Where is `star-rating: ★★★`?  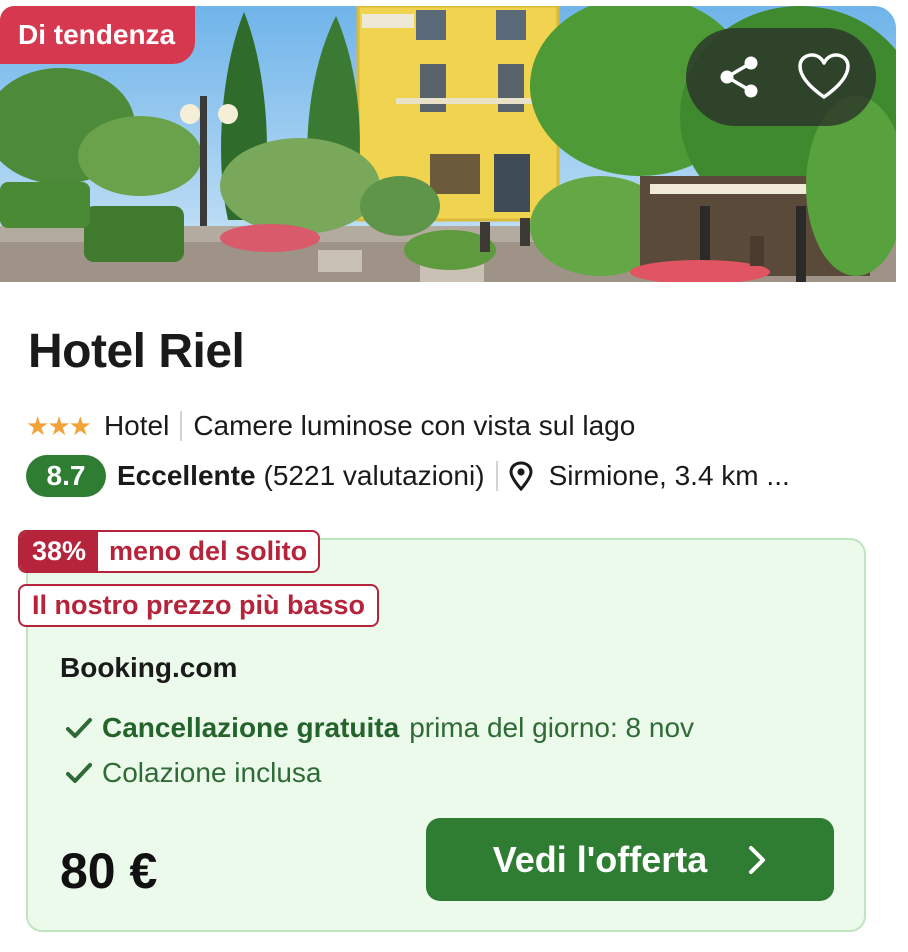
star-rating: ★★★ is located at coordinates (59, 426).